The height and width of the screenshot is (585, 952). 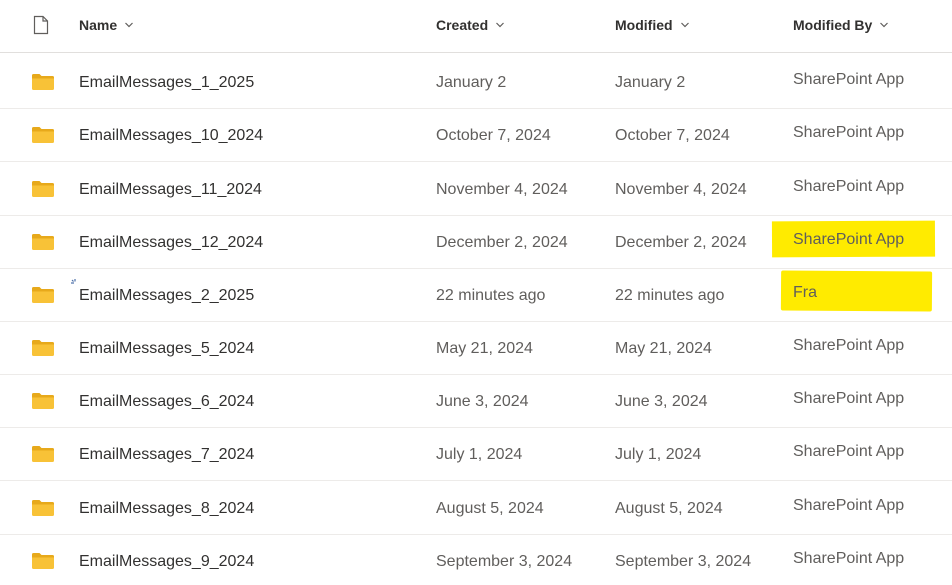 I want to click on file-name-link: EmailMessages_10_2024, so click(x=171, y=136).